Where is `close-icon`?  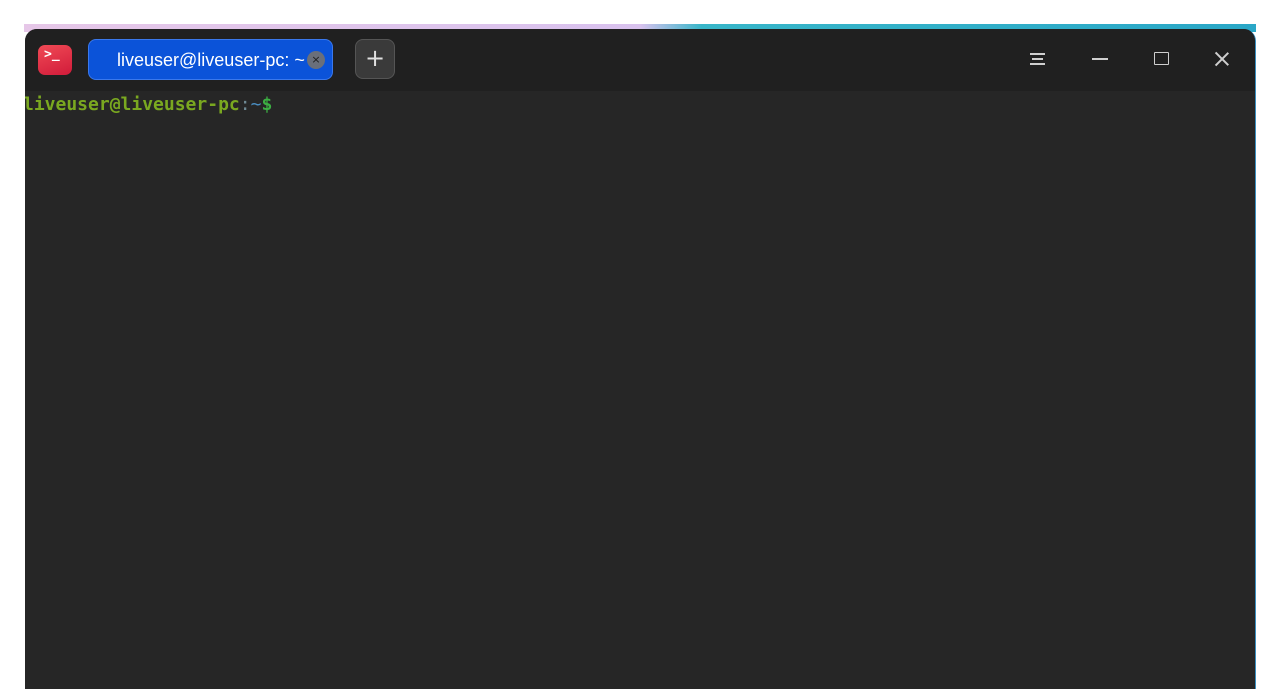
close-icon is located at coordinates (1222, 59).